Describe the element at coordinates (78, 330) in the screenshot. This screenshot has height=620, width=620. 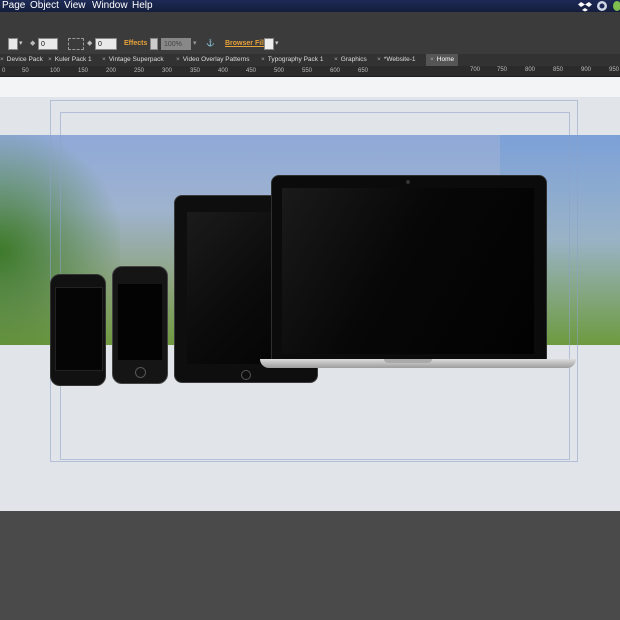
I see `android-phone-image` at that location.